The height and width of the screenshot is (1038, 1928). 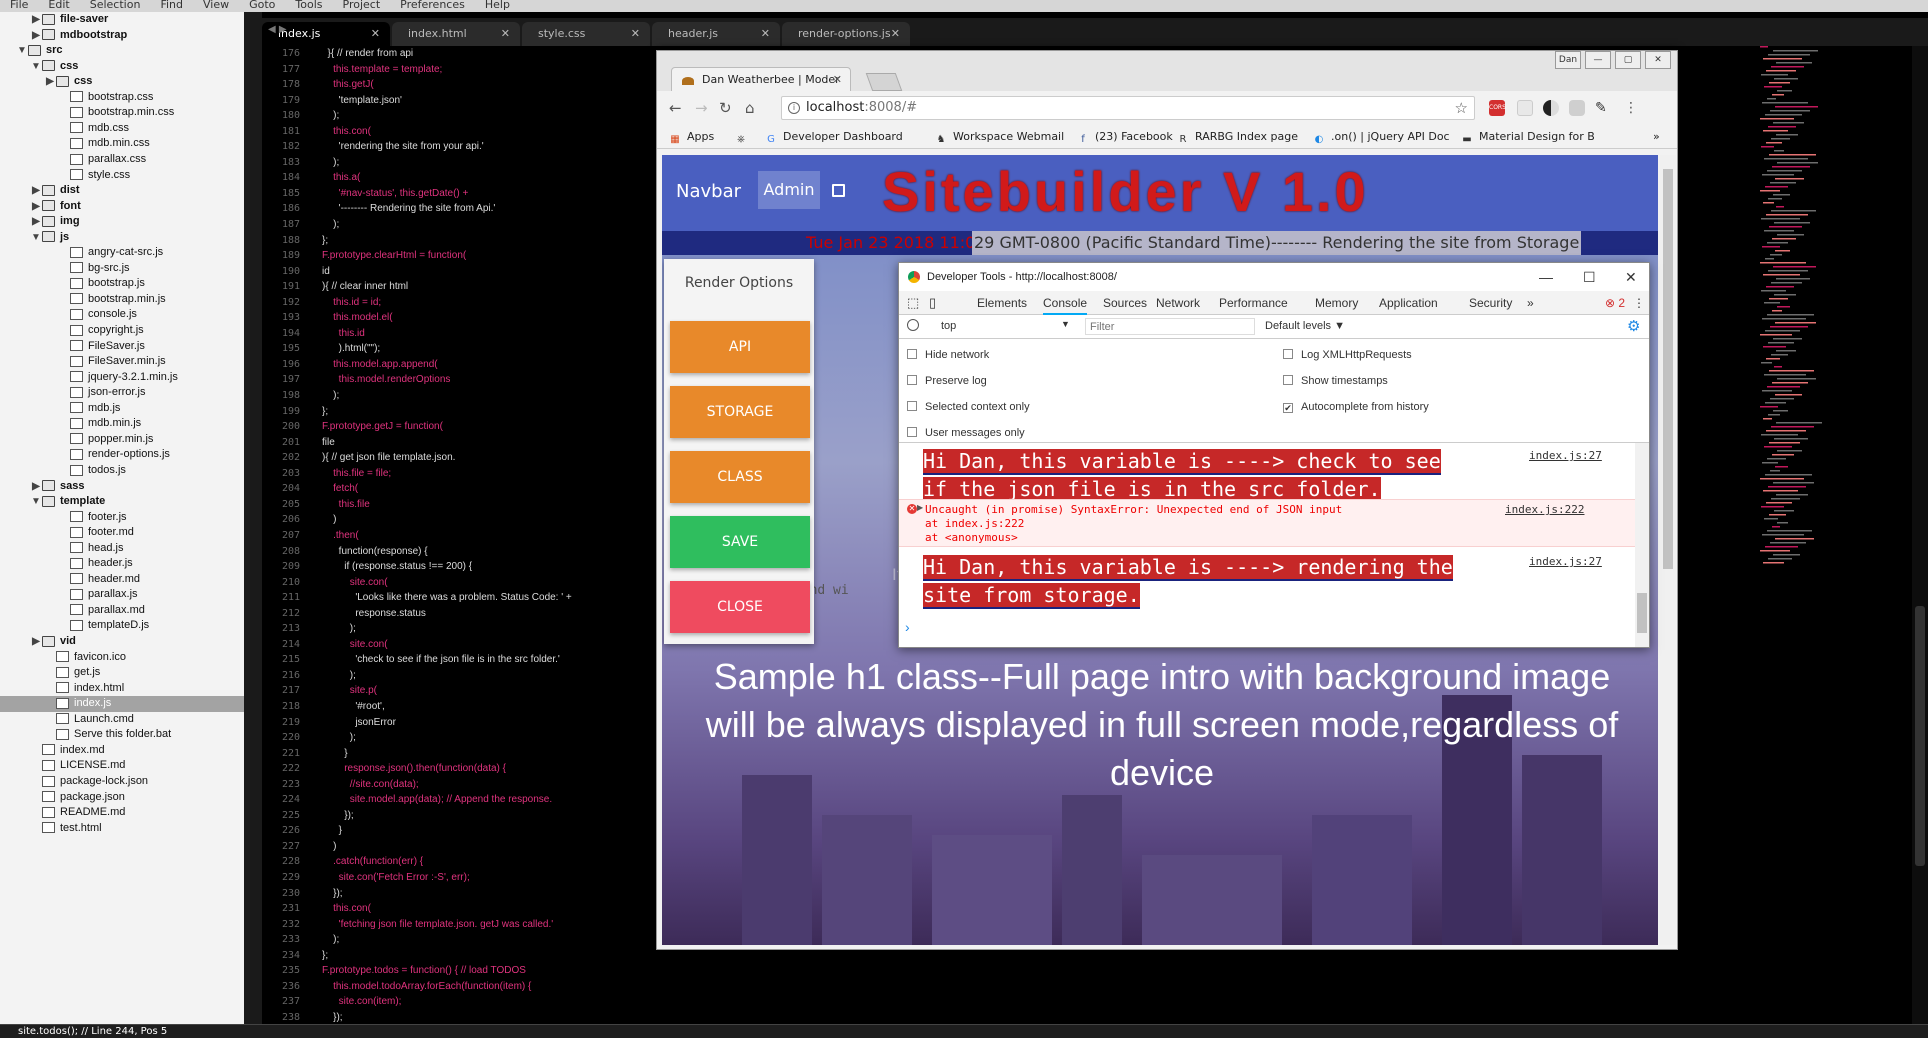 What do you see at coordinates (492, 380) in the screenshot?
I see `code-line: this.model.renderOptions` at bounding box center [492, 380].